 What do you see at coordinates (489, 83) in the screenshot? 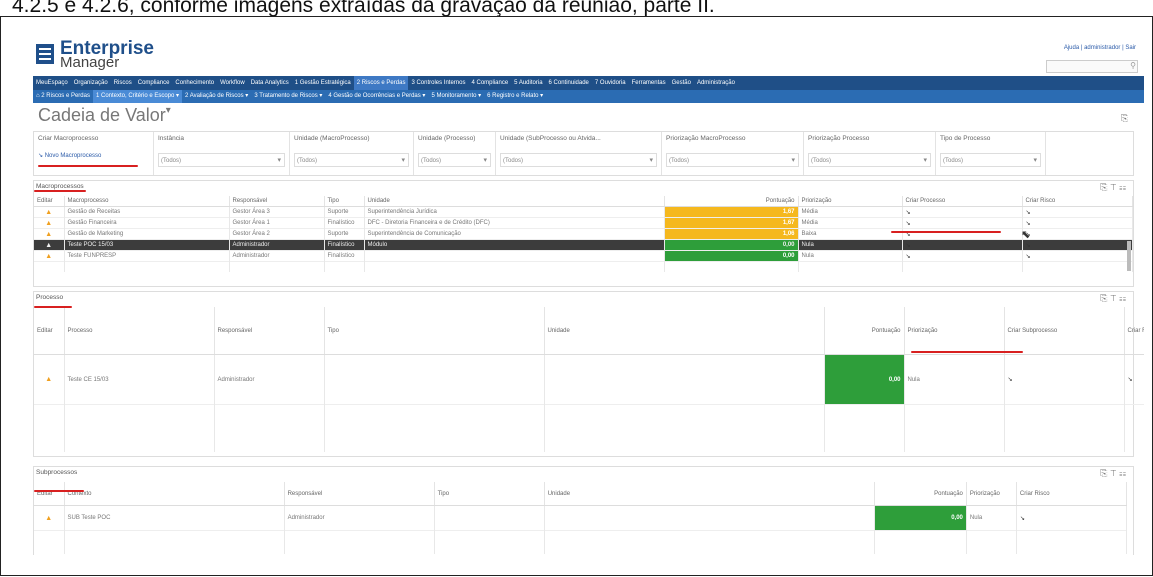
I see `nav-item: 4 Compliance` at bounding box center [489, 83].